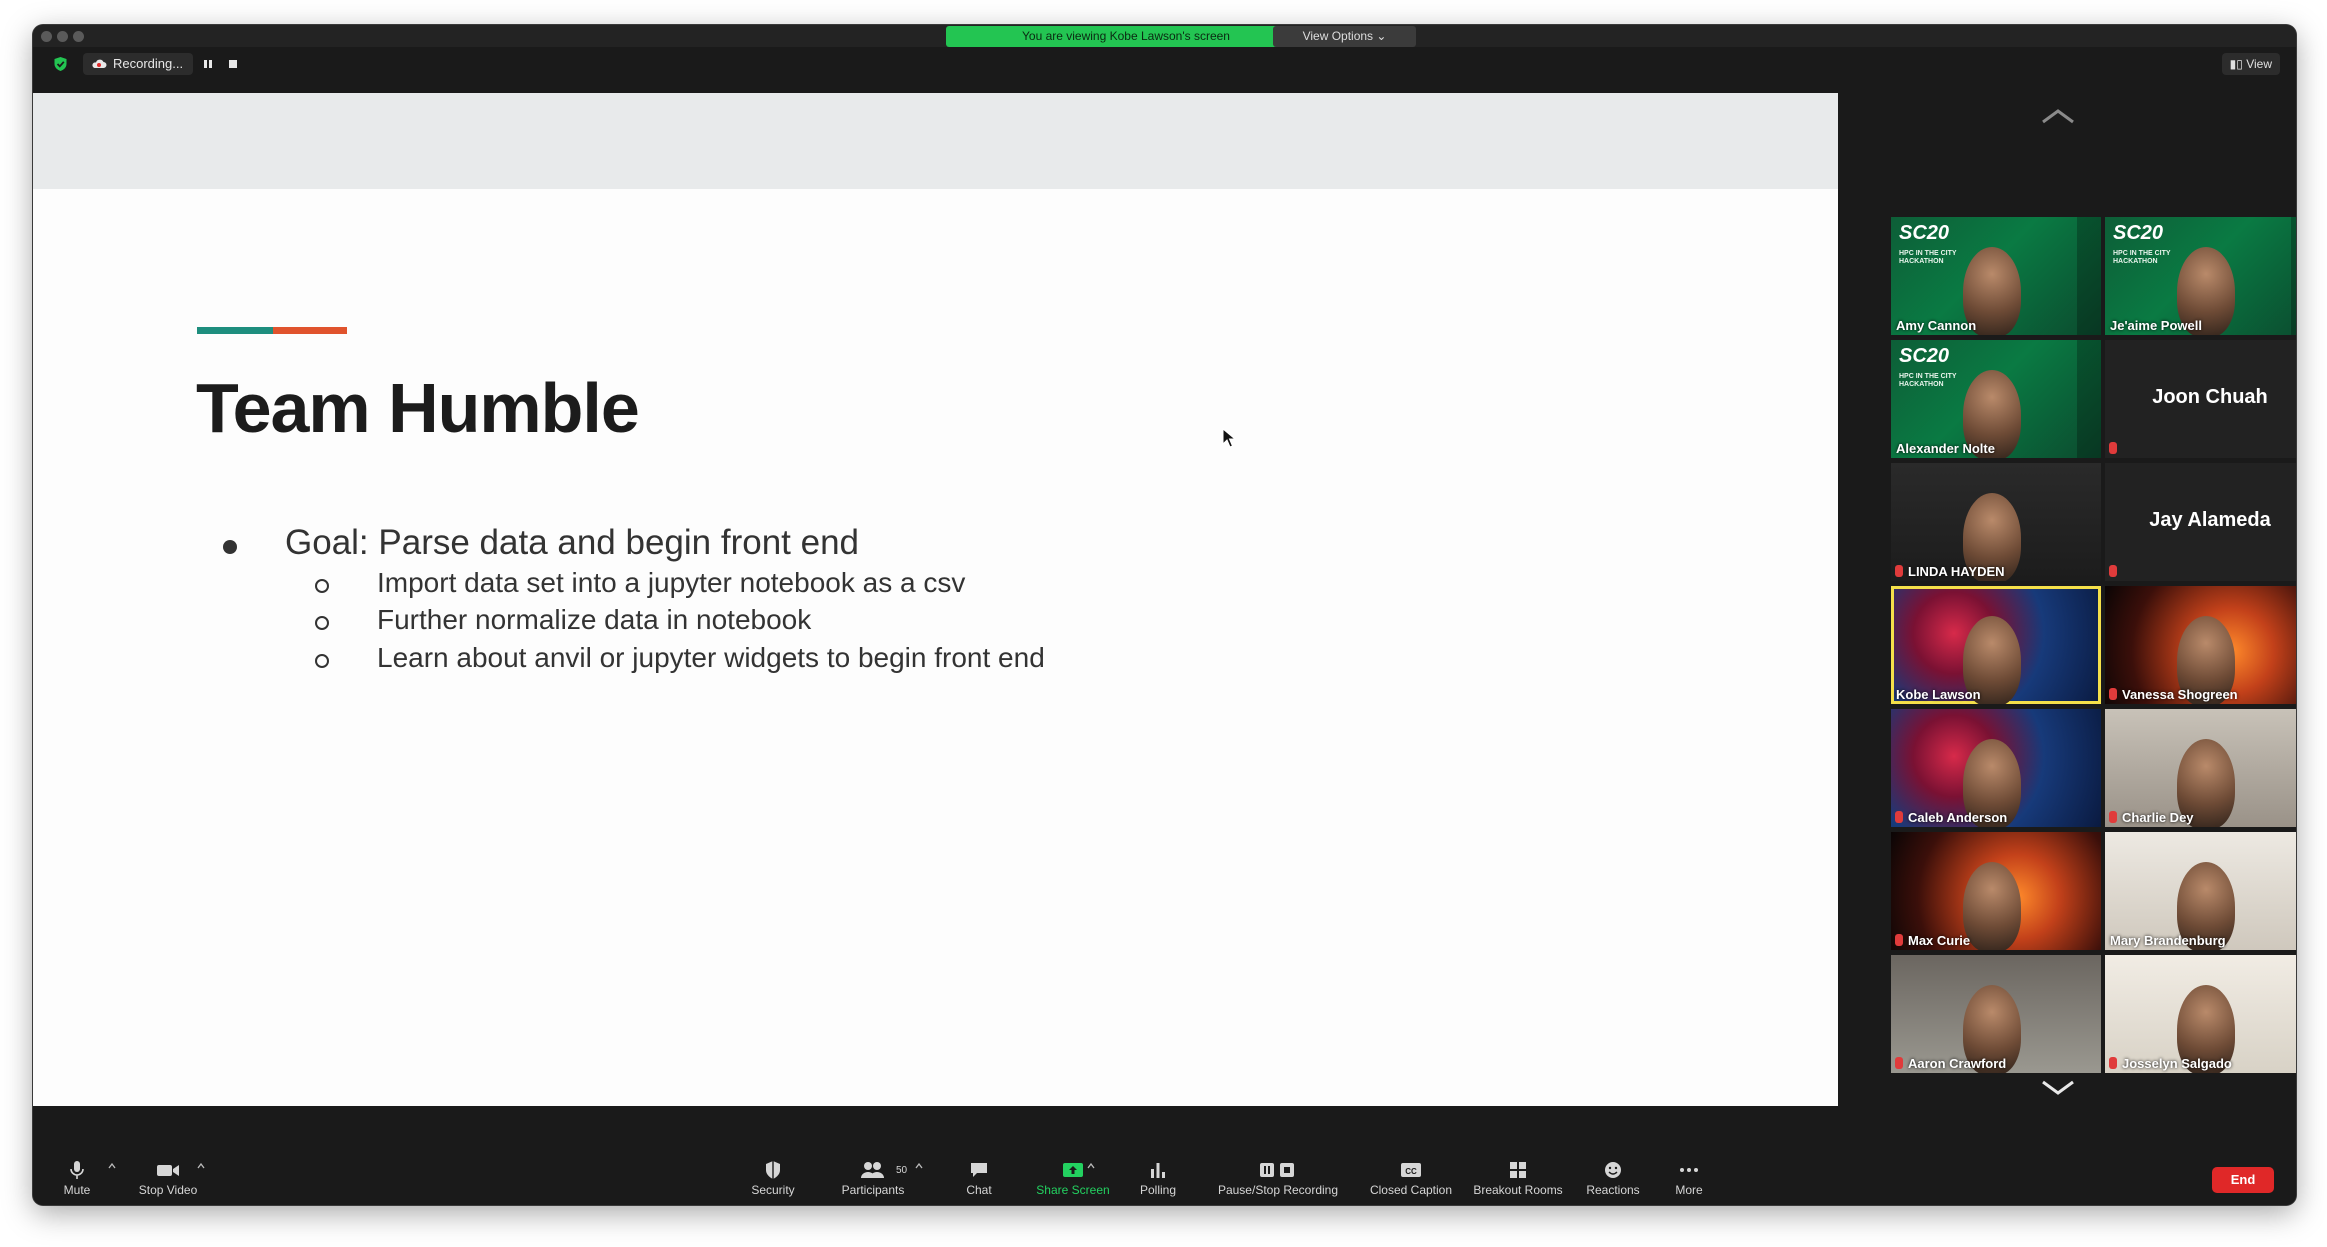  I want to click on gallery-scroll-down-icon, so click(2058, 1088).